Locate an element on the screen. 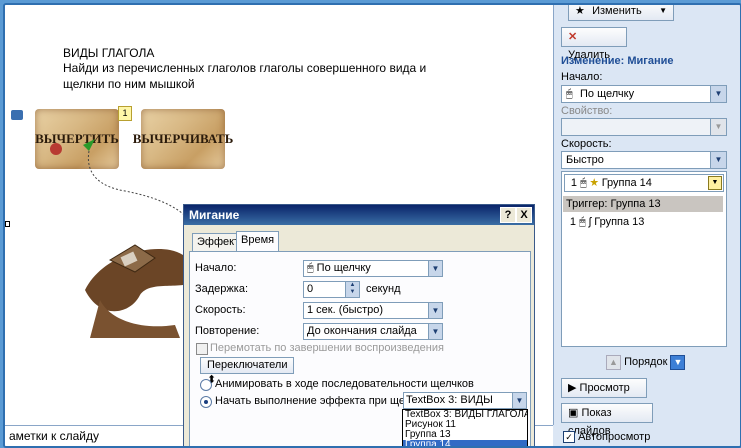 The width and height of the screenshot is (741, 448). animate-sequence-radio is located at coordinates (206, 385).